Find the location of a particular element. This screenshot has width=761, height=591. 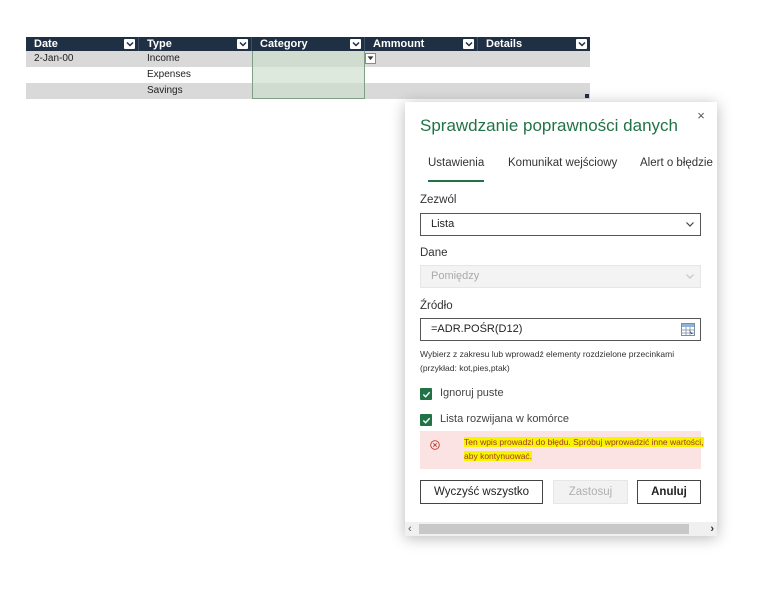

allow-select-value: Lista is located at coordinates (443, 224).